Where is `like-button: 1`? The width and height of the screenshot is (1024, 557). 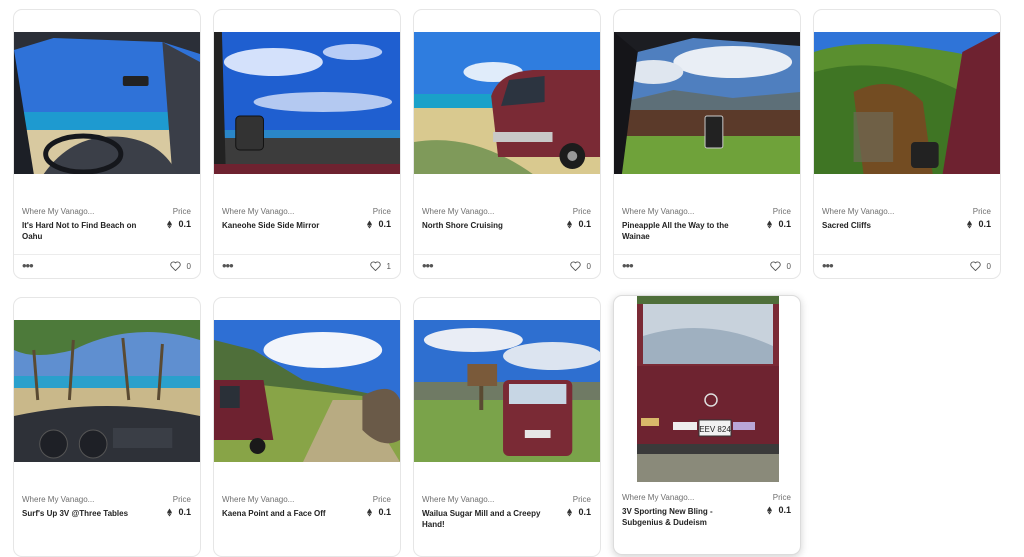 like-button: 1 is located at coordinates (380, 266).